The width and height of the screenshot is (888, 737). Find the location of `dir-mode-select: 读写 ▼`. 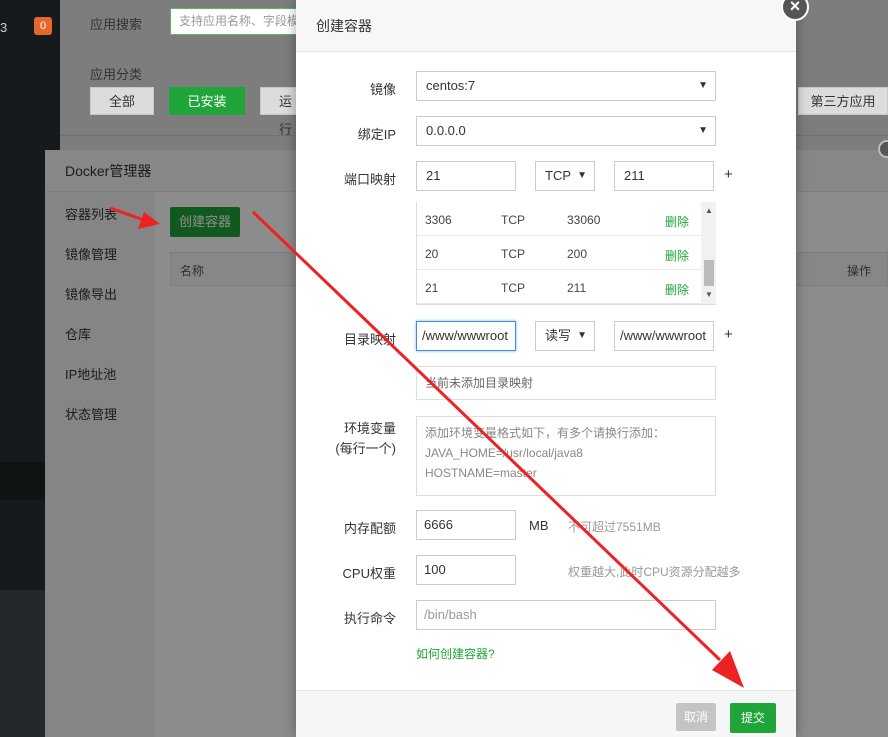

dir-mode-select: 读写 ▼ is located at coordinates (565, 336).